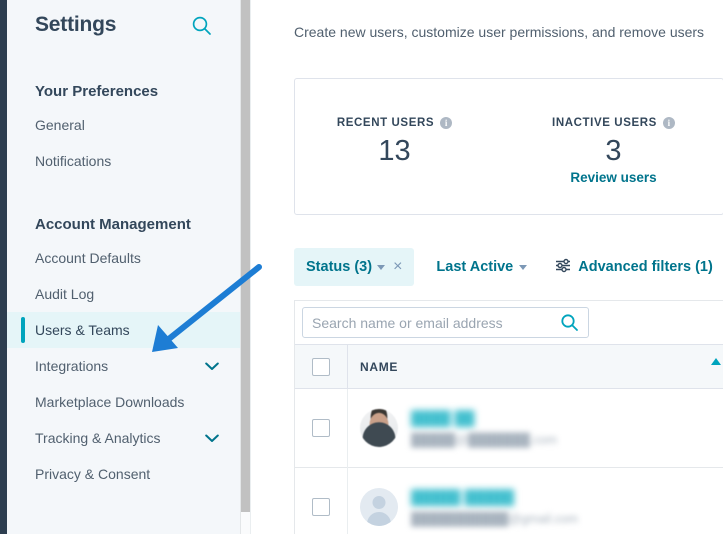  Describe the element at coordinates (88, 258) in the screenshot. I see `sidebar-item-label: Account Defaults` at that location.